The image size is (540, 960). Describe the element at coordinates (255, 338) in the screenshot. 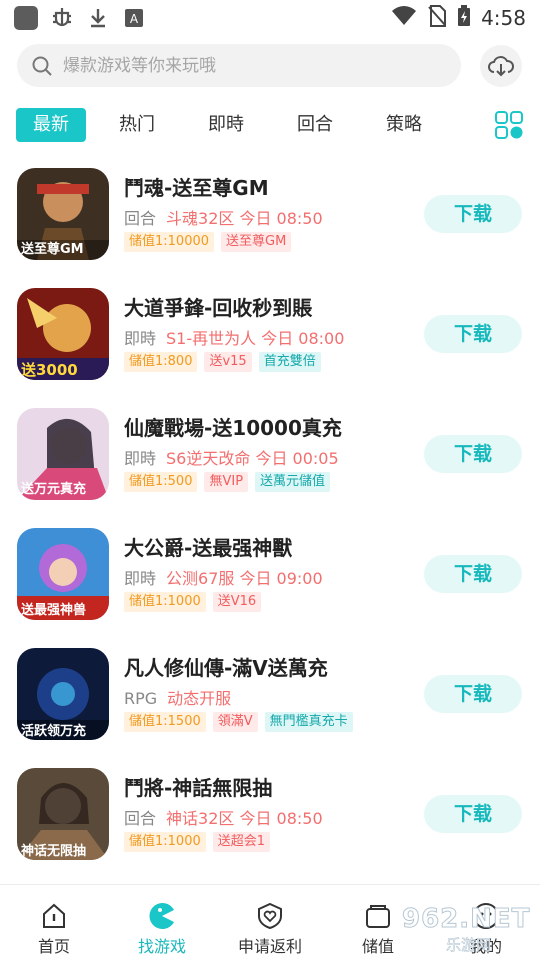

I see `game-server: S1-再世为人 今日 08:00` at that location.